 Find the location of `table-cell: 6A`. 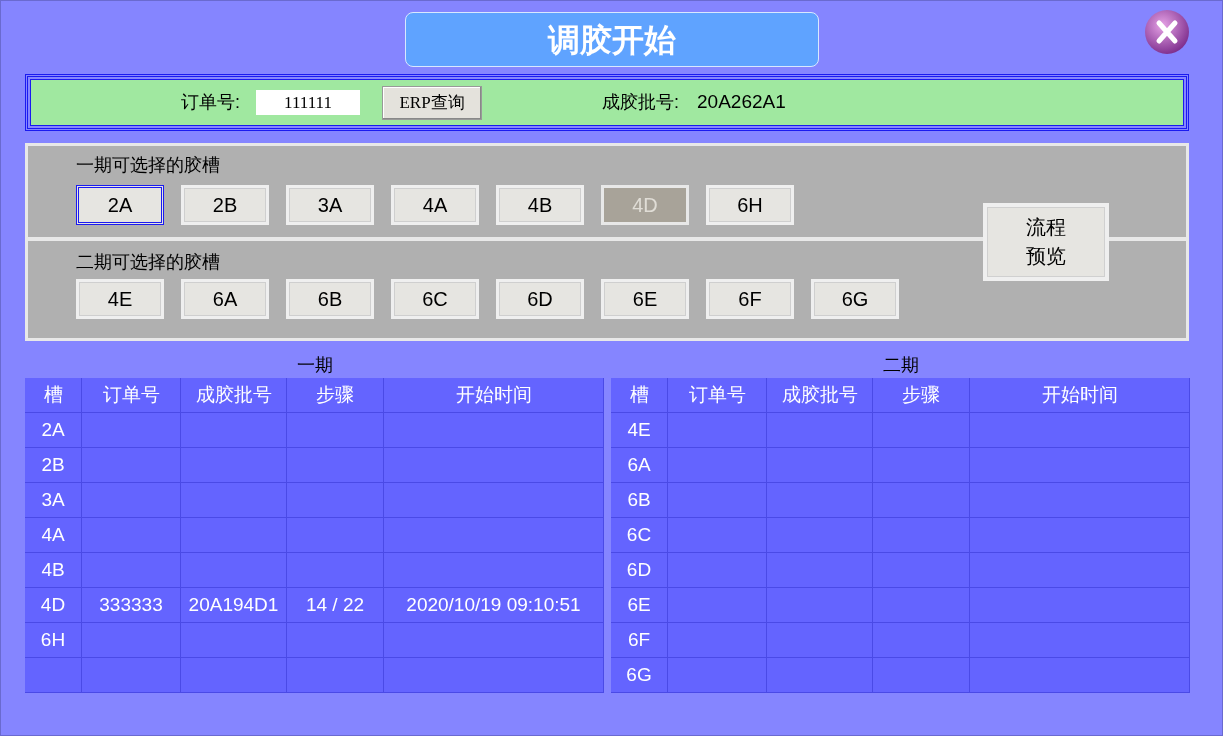

table-cell: 6A is located at coordinates (639, 465).